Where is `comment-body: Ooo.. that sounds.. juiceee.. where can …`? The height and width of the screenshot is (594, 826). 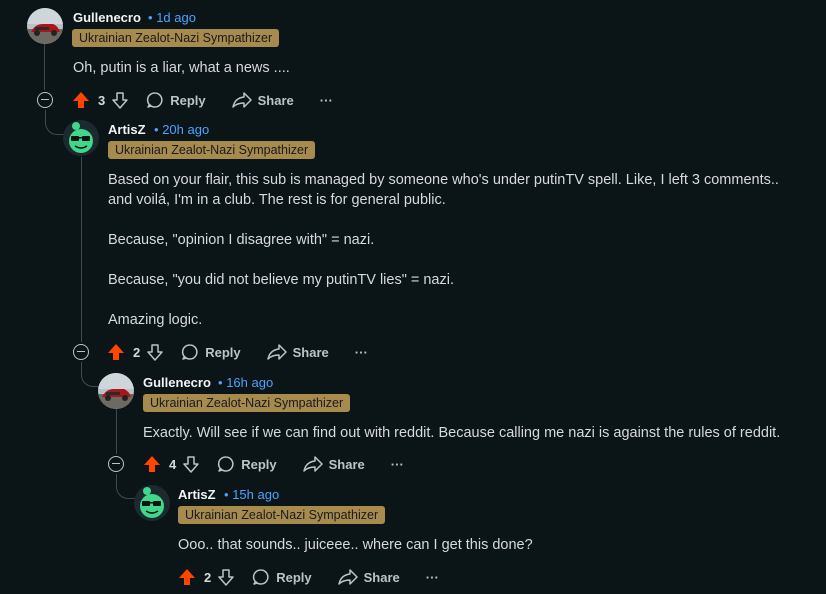 comment-body: Ooo.. that sounds.. juiceee.. where can … is located at coordinates (355, 545).